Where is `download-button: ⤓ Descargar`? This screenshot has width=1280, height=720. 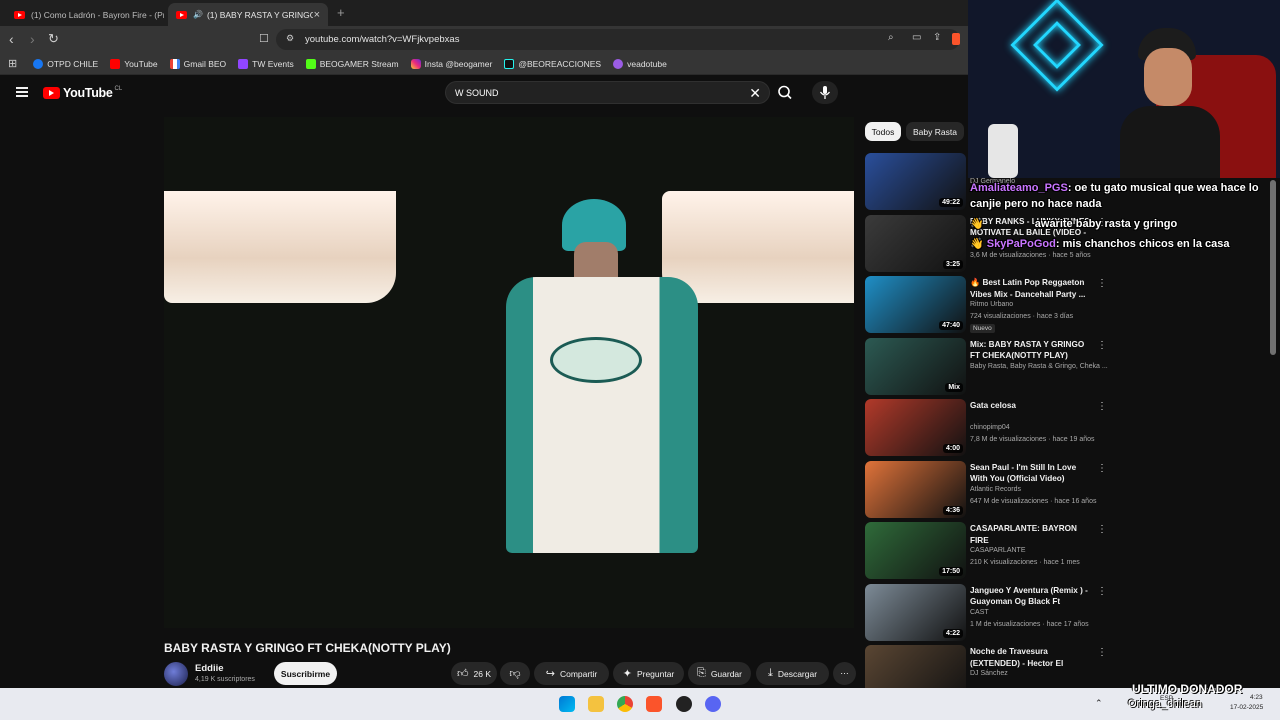 download-button: ⤓ Descargar is located at coordinates (792, 673).